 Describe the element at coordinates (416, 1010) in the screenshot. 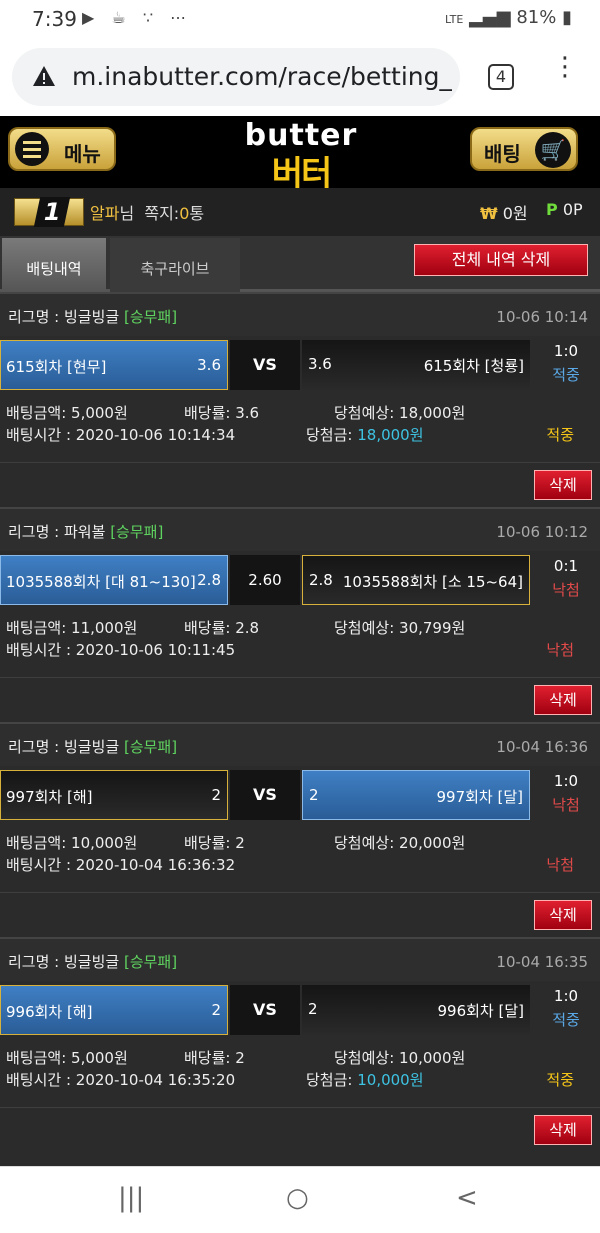

I see `team-b-pick: 2 996회차 [달]` at that location.